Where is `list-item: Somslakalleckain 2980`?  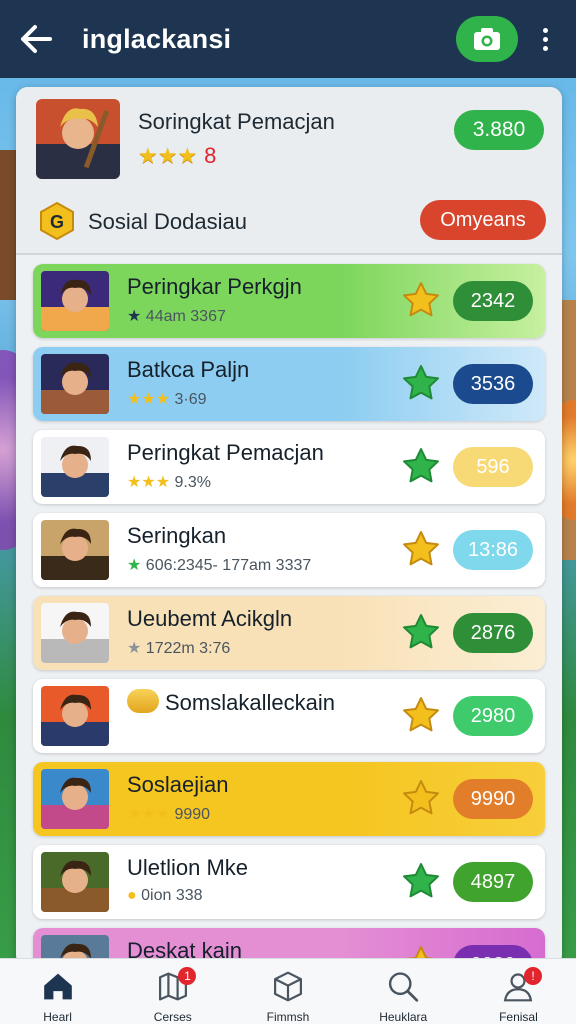
list-item: Somslakalleckain 2980 is located at coordinates (289, 716).